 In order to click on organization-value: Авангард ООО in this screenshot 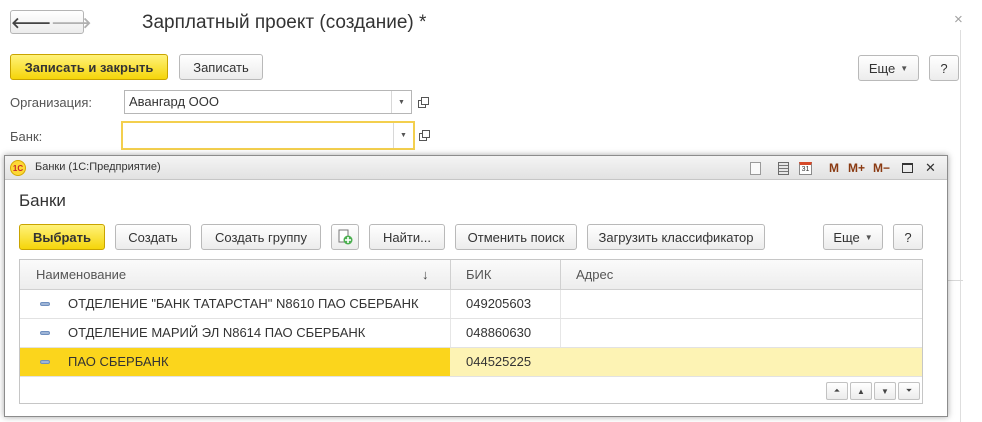, I will do `click(174, 101)`.